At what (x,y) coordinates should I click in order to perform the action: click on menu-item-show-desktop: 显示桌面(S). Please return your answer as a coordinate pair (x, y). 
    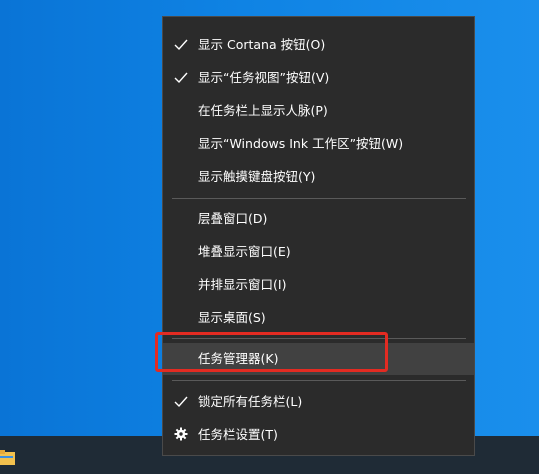
    Looking at the image, I should click on (318, 318).